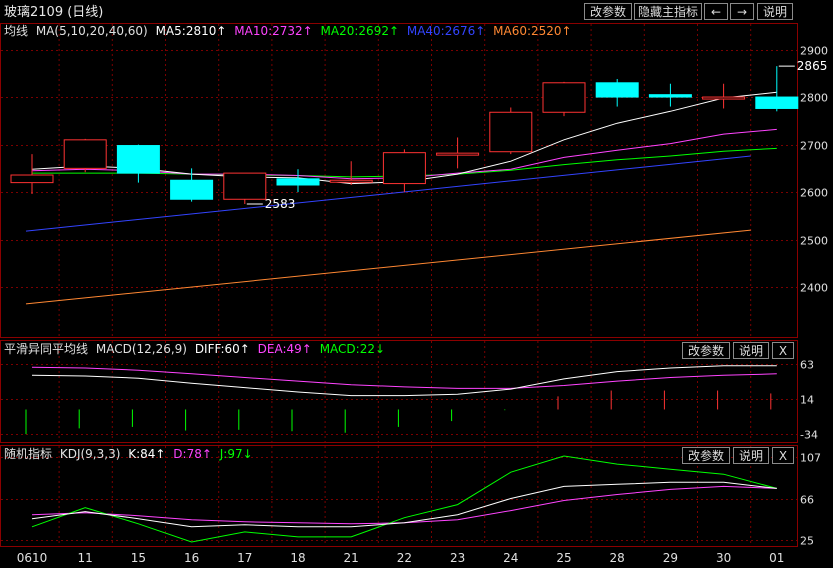 The height and width of the screenshot is (568, 833). Describe the element at coordinates (191, 31) in the screenshot. I see `ma5-value: MA5:2810↑` at that location.